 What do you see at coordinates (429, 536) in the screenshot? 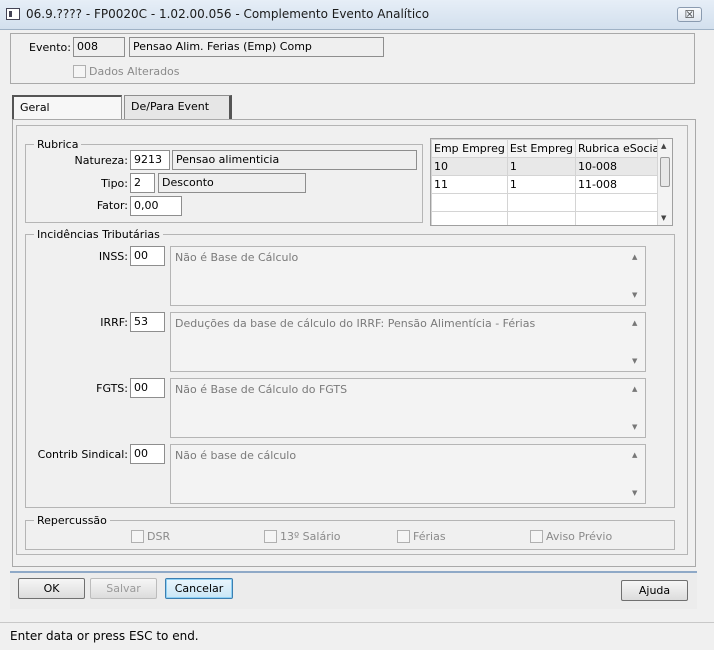
I see `ferias-label: Férias` at bounding box center [429, 536].